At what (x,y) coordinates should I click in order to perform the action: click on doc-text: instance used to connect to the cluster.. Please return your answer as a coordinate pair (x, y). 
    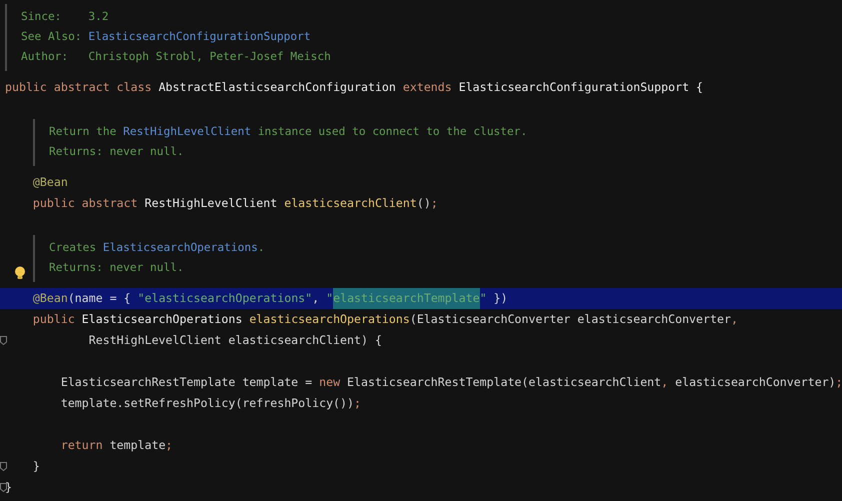
    Looking at the image, I should click on (392, 132).